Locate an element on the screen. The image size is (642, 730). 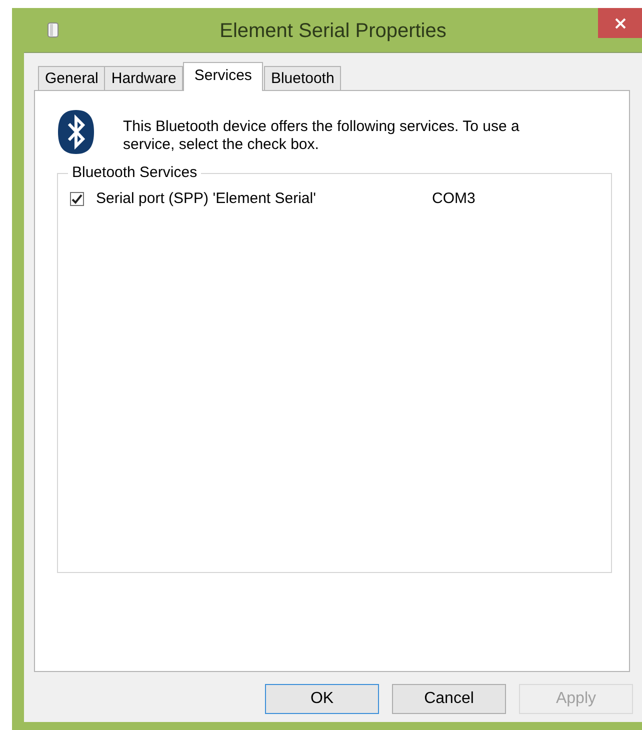
tab: Hardware is located at coordinates (144, 78).